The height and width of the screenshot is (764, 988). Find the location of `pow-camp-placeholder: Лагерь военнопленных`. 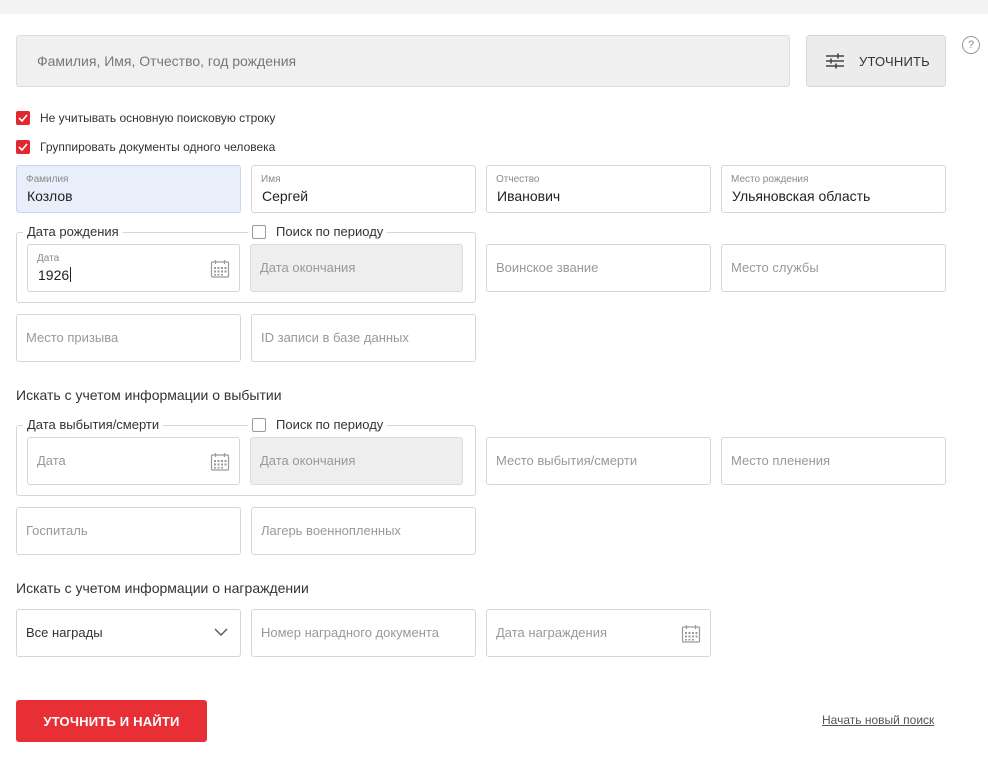

pow-camp-placeholder: Лагерь военнопленных is located at coordinates (331, 530).